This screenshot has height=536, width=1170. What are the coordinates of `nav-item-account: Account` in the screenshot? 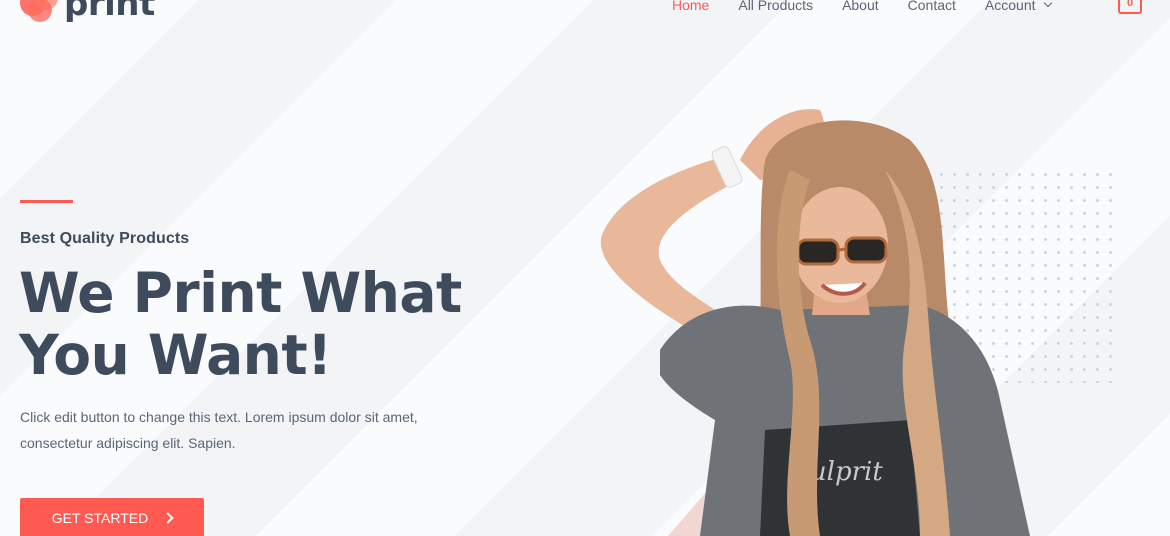 It's located at (1018, 6).